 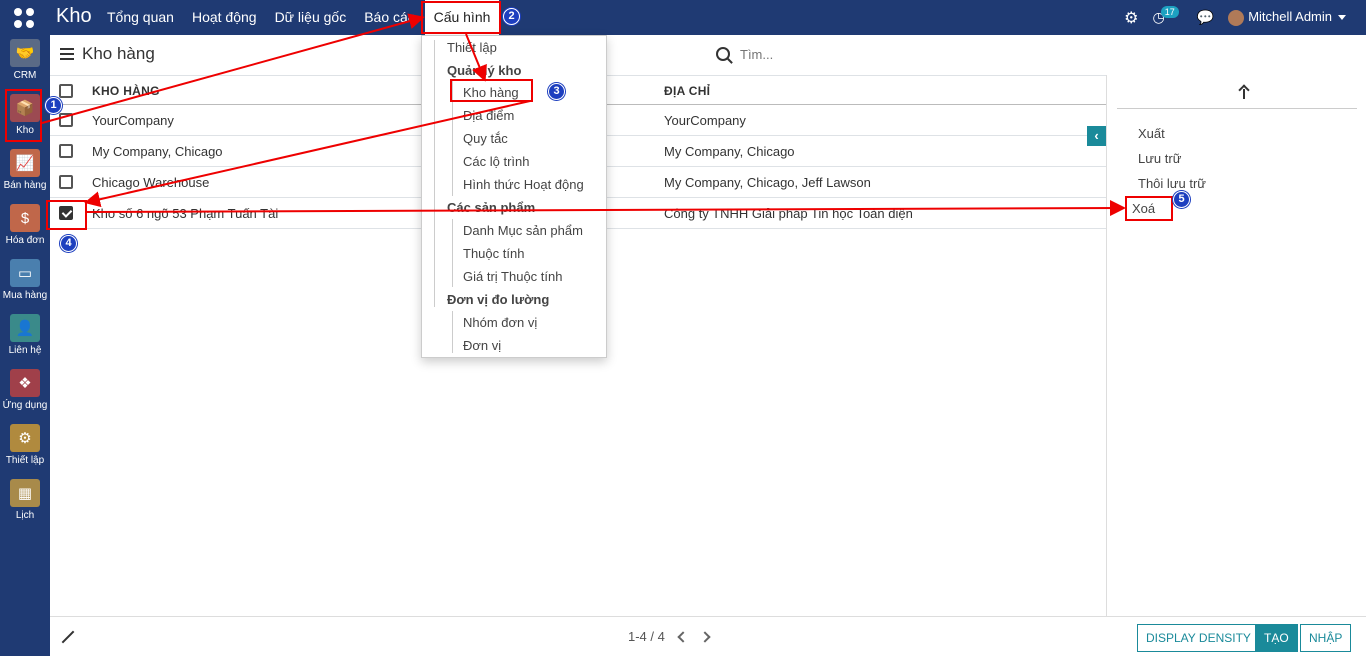 I want to click on step-badge-3: 3, so click(x=556, y=91).